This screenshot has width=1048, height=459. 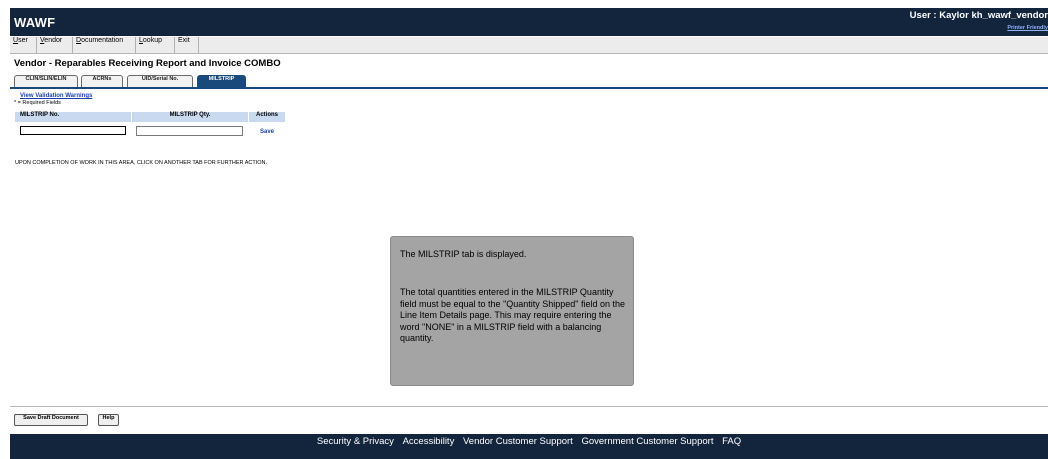 What do you see at coordinates (190, 117) in the screenshot?
I see `column-header-milstrip-qty: MILSTRIP Qty.` at bounding box center [190, 117].